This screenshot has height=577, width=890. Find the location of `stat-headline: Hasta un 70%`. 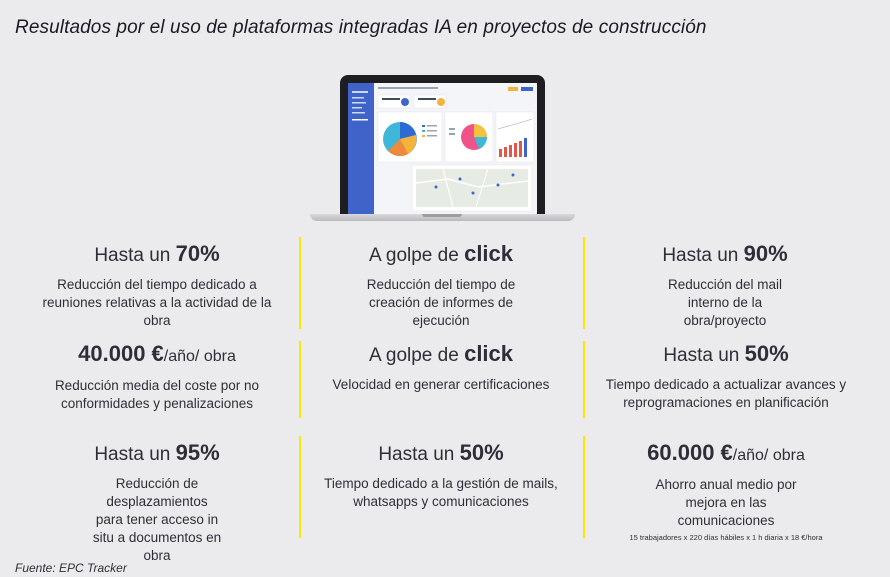

stat-headline: Hasta un 70% is located at coordinates (157, 254).